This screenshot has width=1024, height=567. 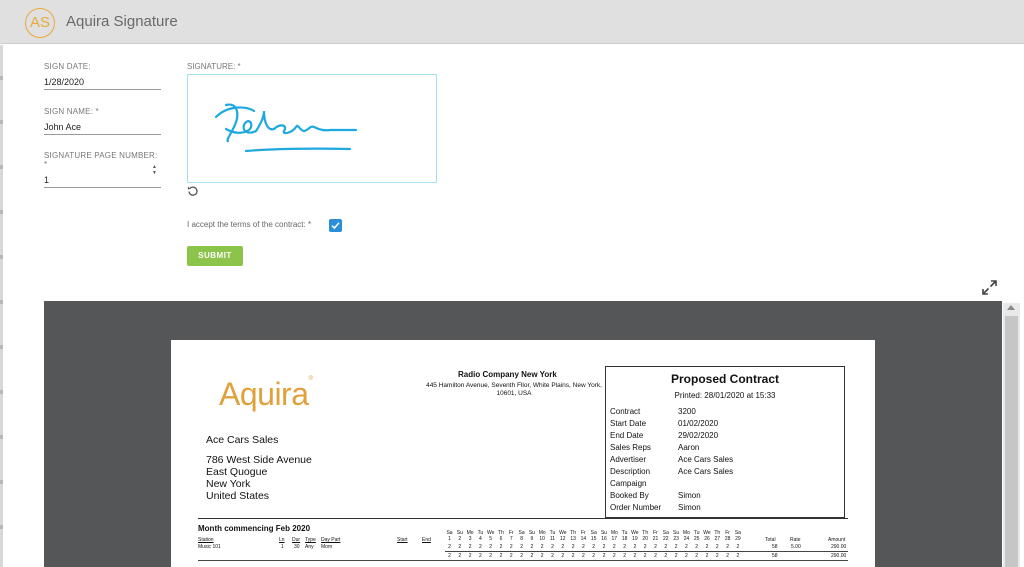 I want to click on scroll-up-icon, so click(x=1011, y=307).